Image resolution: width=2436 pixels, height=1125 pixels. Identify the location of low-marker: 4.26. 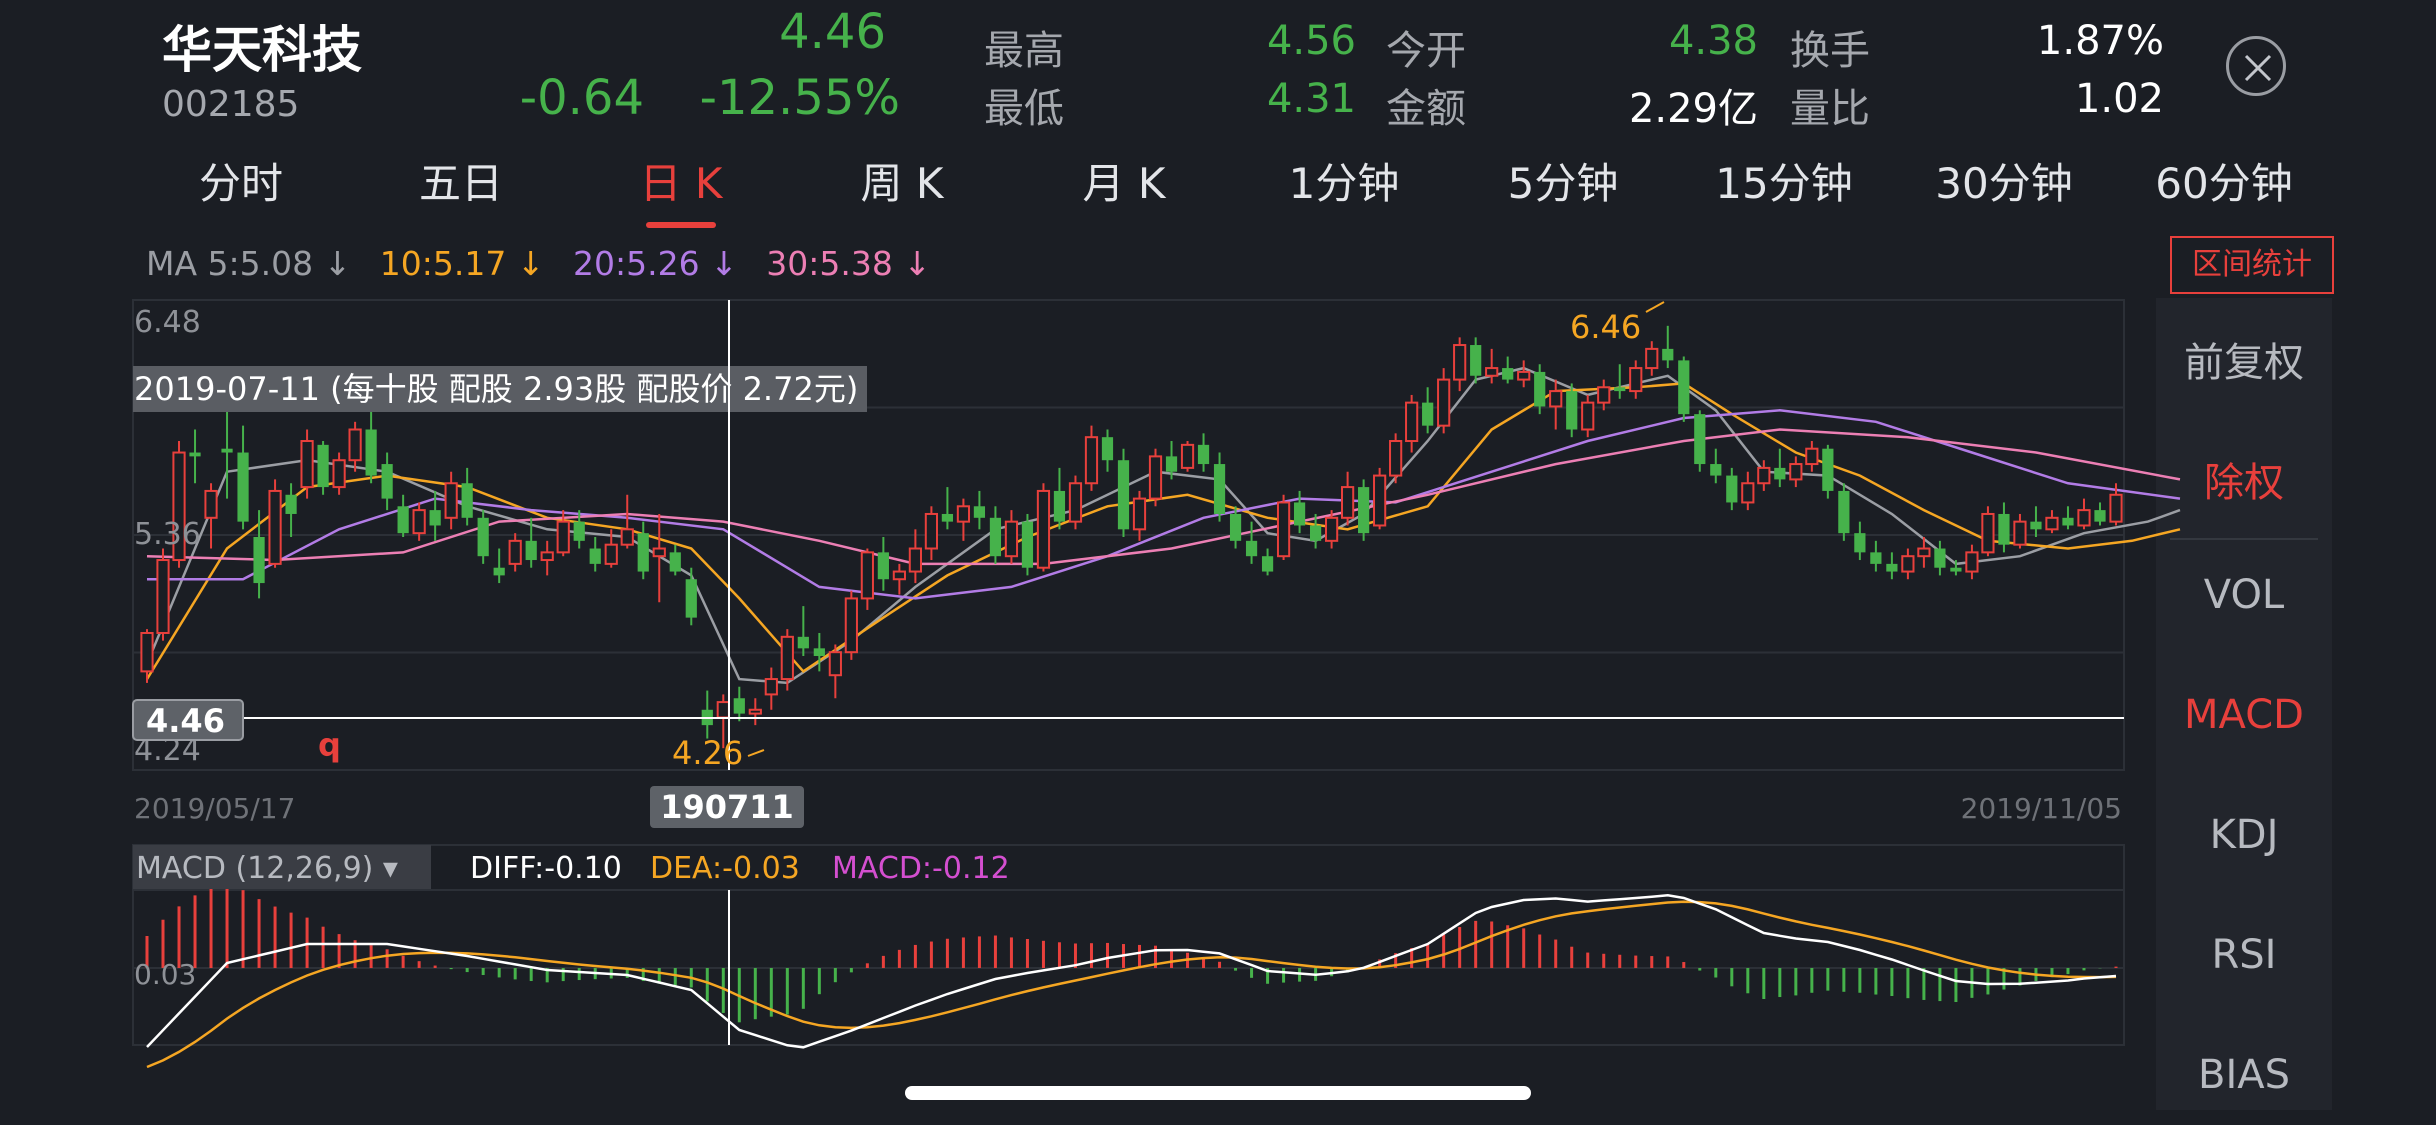
(707, 753).